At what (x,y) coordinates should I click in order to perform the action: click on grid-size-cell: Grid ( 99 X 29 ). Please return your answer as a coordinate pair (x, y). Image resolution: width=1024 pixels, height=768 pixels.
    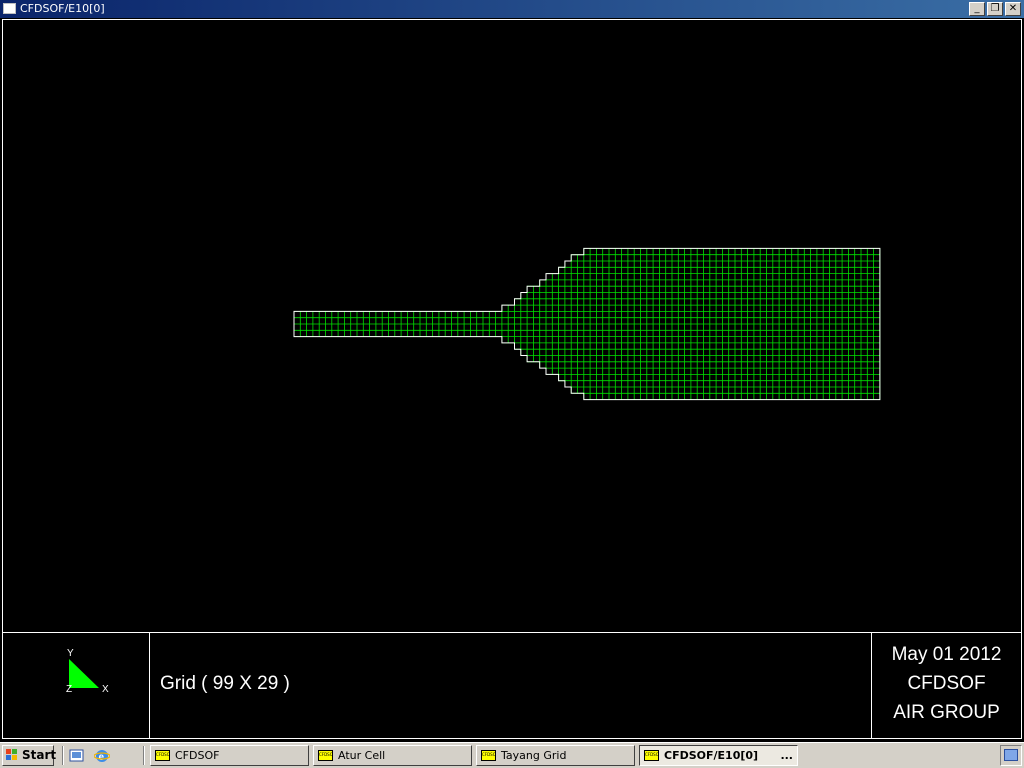
    Looking at the image, I should click on (511, 685).